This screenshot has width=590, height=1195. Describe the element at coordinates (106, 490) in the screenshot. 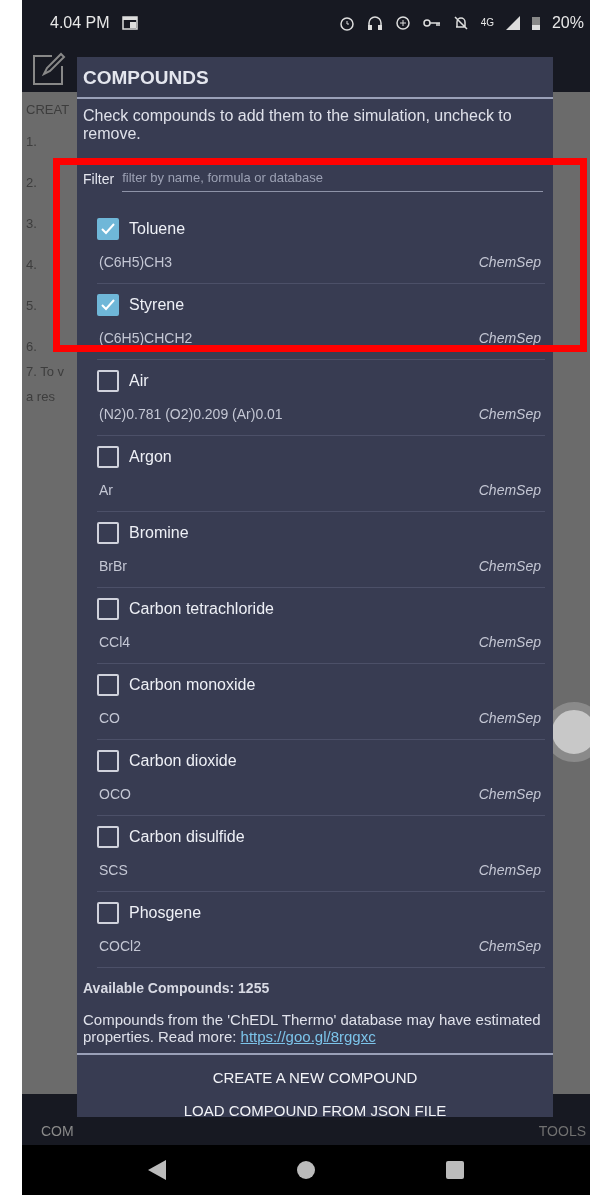

I see `compound-formula: Ar` at that location.